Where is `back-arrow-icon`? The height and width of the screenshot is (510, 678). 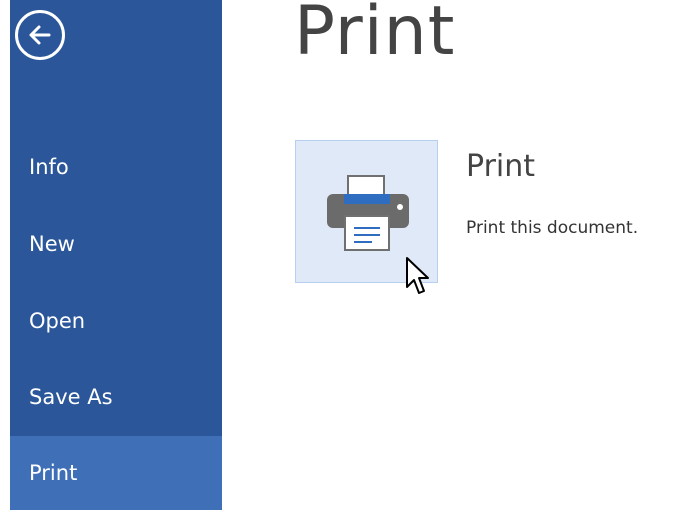
back-arrow-icon is located at coordinates (40, 35).